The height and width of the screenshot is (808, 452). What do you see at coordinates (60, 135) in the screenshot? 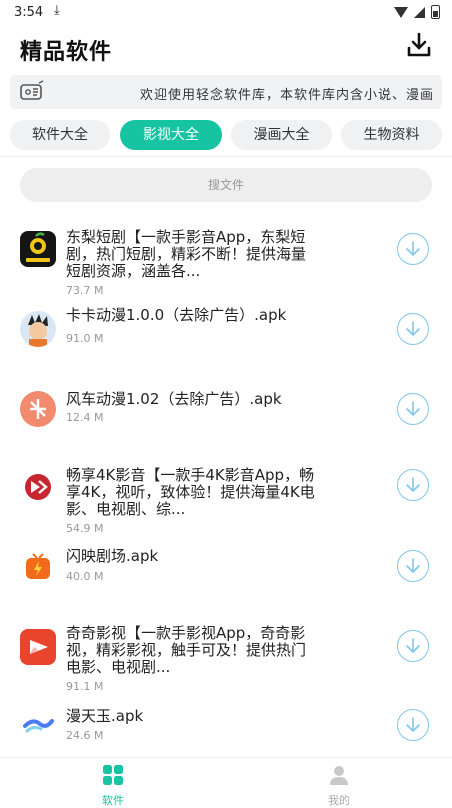
I see `tab-software: 软件大全` at bounding box center [60, 135].